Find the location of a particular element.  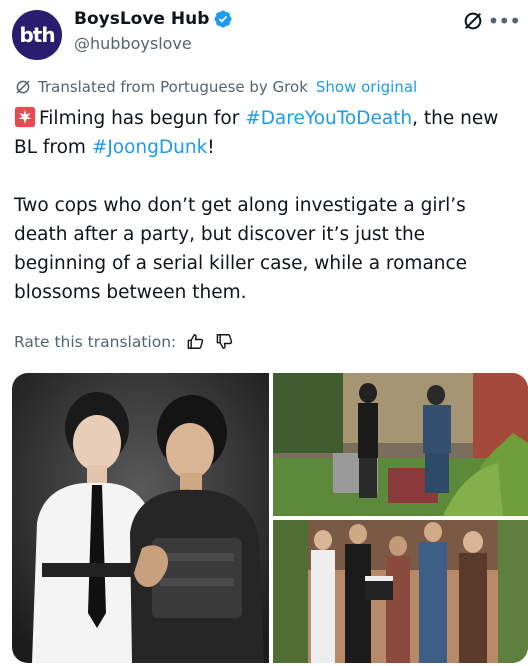

photo-2-image is located at coordinates (400, 444).